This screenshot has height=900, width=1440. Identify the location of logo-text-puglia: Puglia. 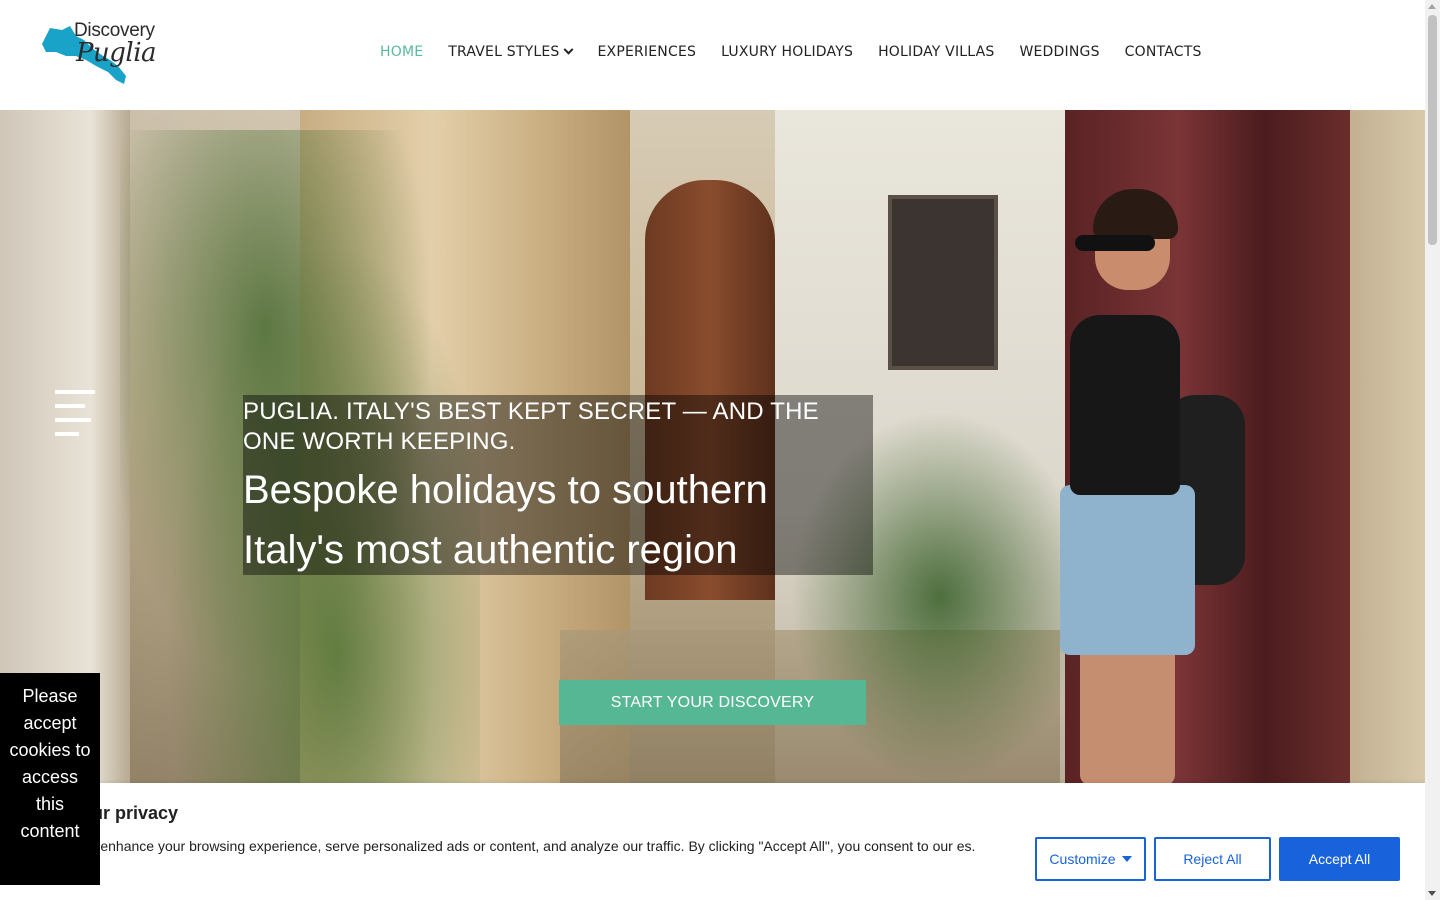
(116, 53).